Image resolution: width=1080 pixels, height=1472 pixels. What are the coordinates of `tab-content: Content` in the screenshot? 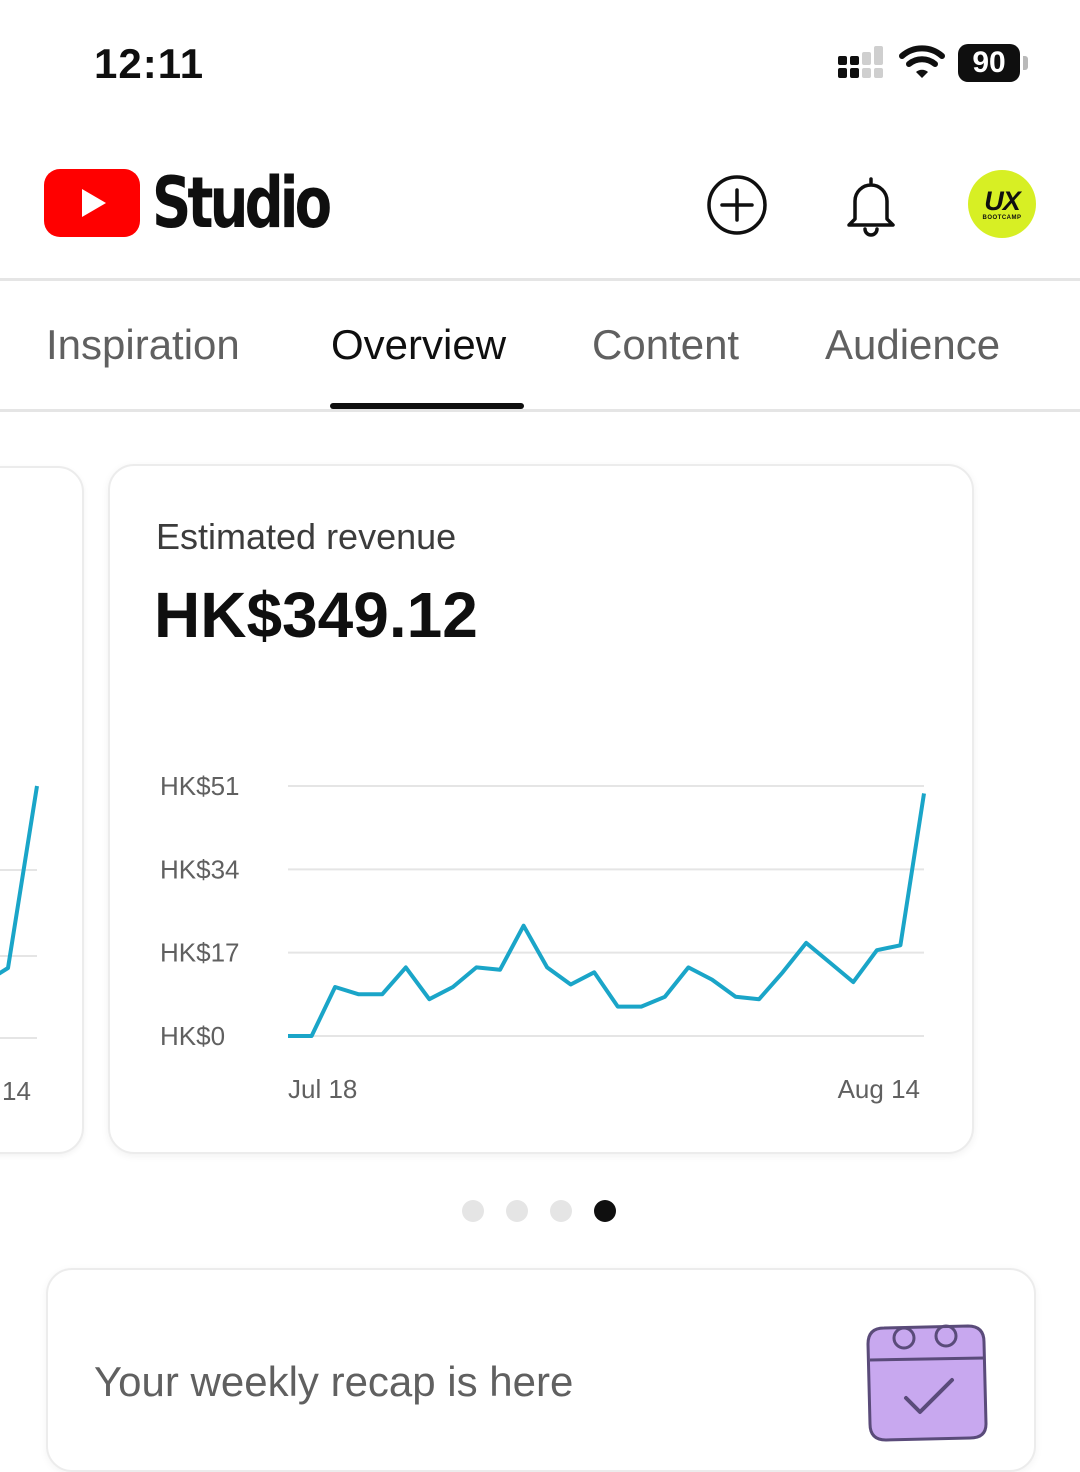 It's located at (665, 345).